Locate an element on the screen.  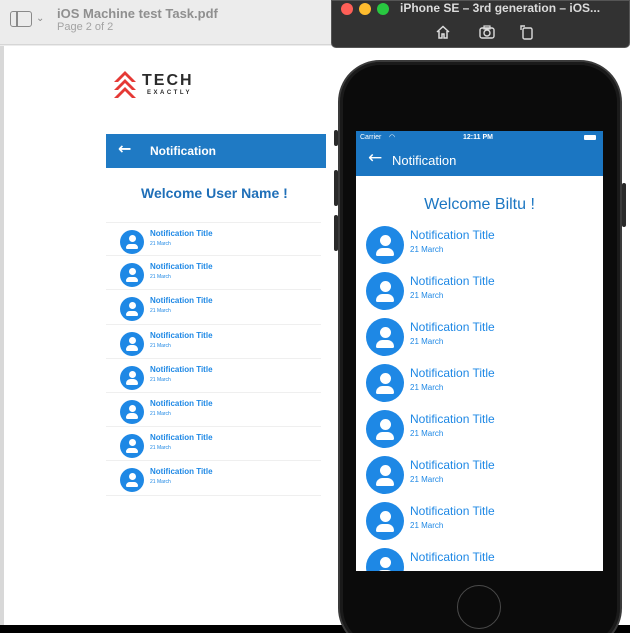
nav-bar: ← Notification is located at coordinates (479, 160).